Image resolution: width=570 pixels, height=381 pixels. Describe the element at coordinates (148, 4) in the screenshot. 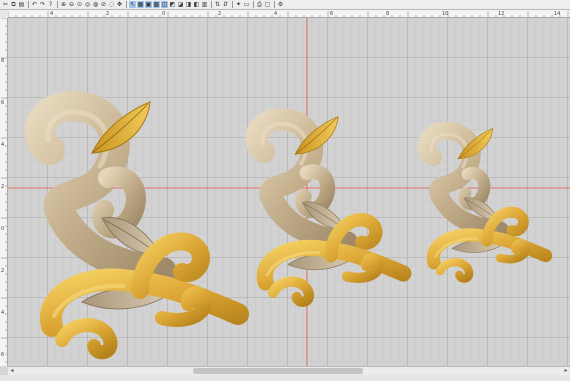

I see `hoop-icon: ▣` at that location.